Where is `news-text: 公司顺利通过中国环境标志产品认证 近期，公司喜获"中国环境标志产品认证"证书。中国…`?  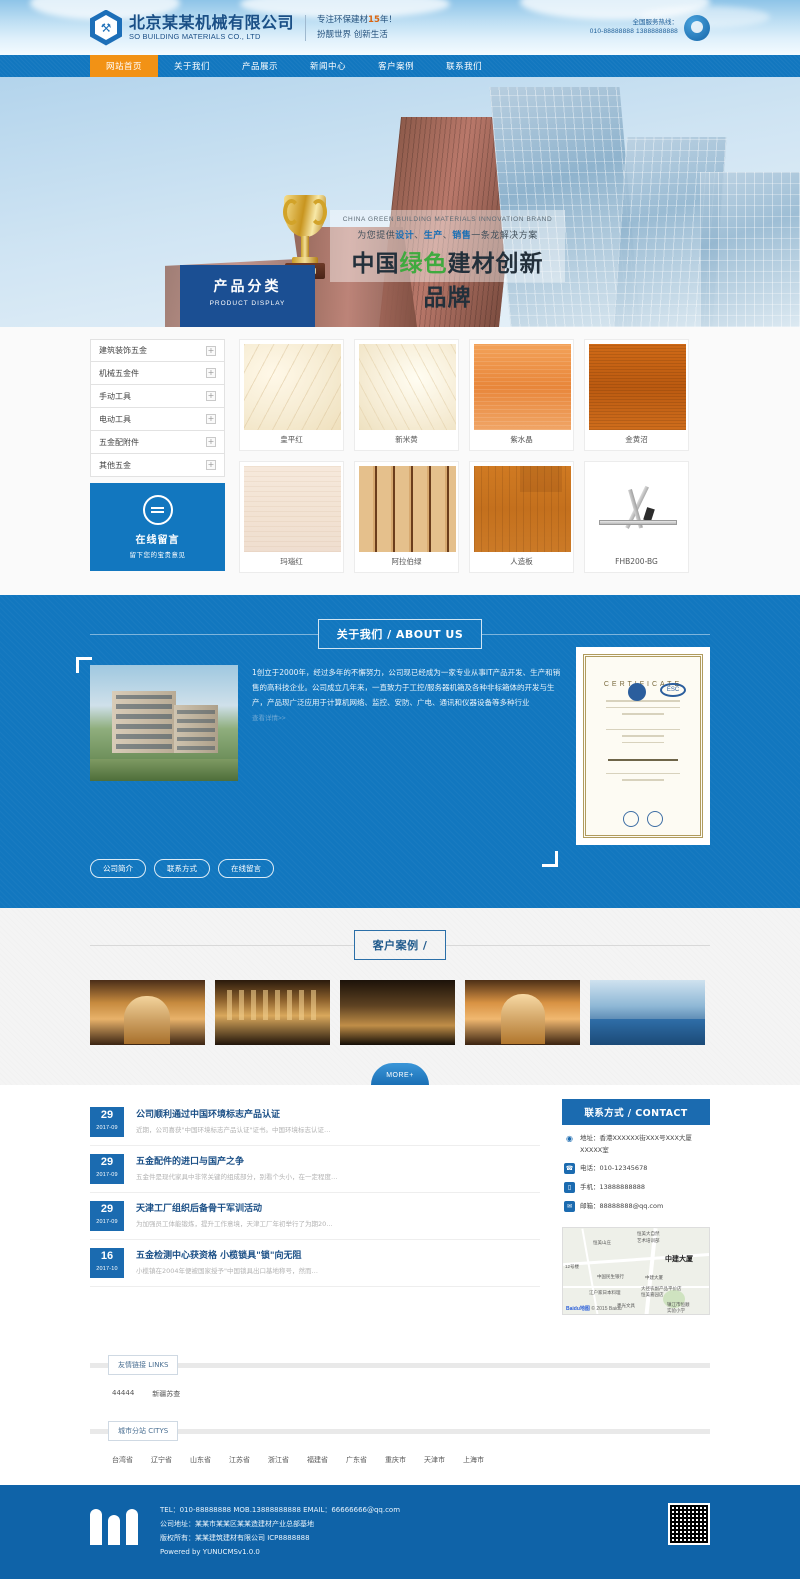 news-text: 公司顺利通过中国环境标志产品认证 近期，公司喜获"中国环境标志产品认证"证书。中国… is located at coordinates (338, 1122).